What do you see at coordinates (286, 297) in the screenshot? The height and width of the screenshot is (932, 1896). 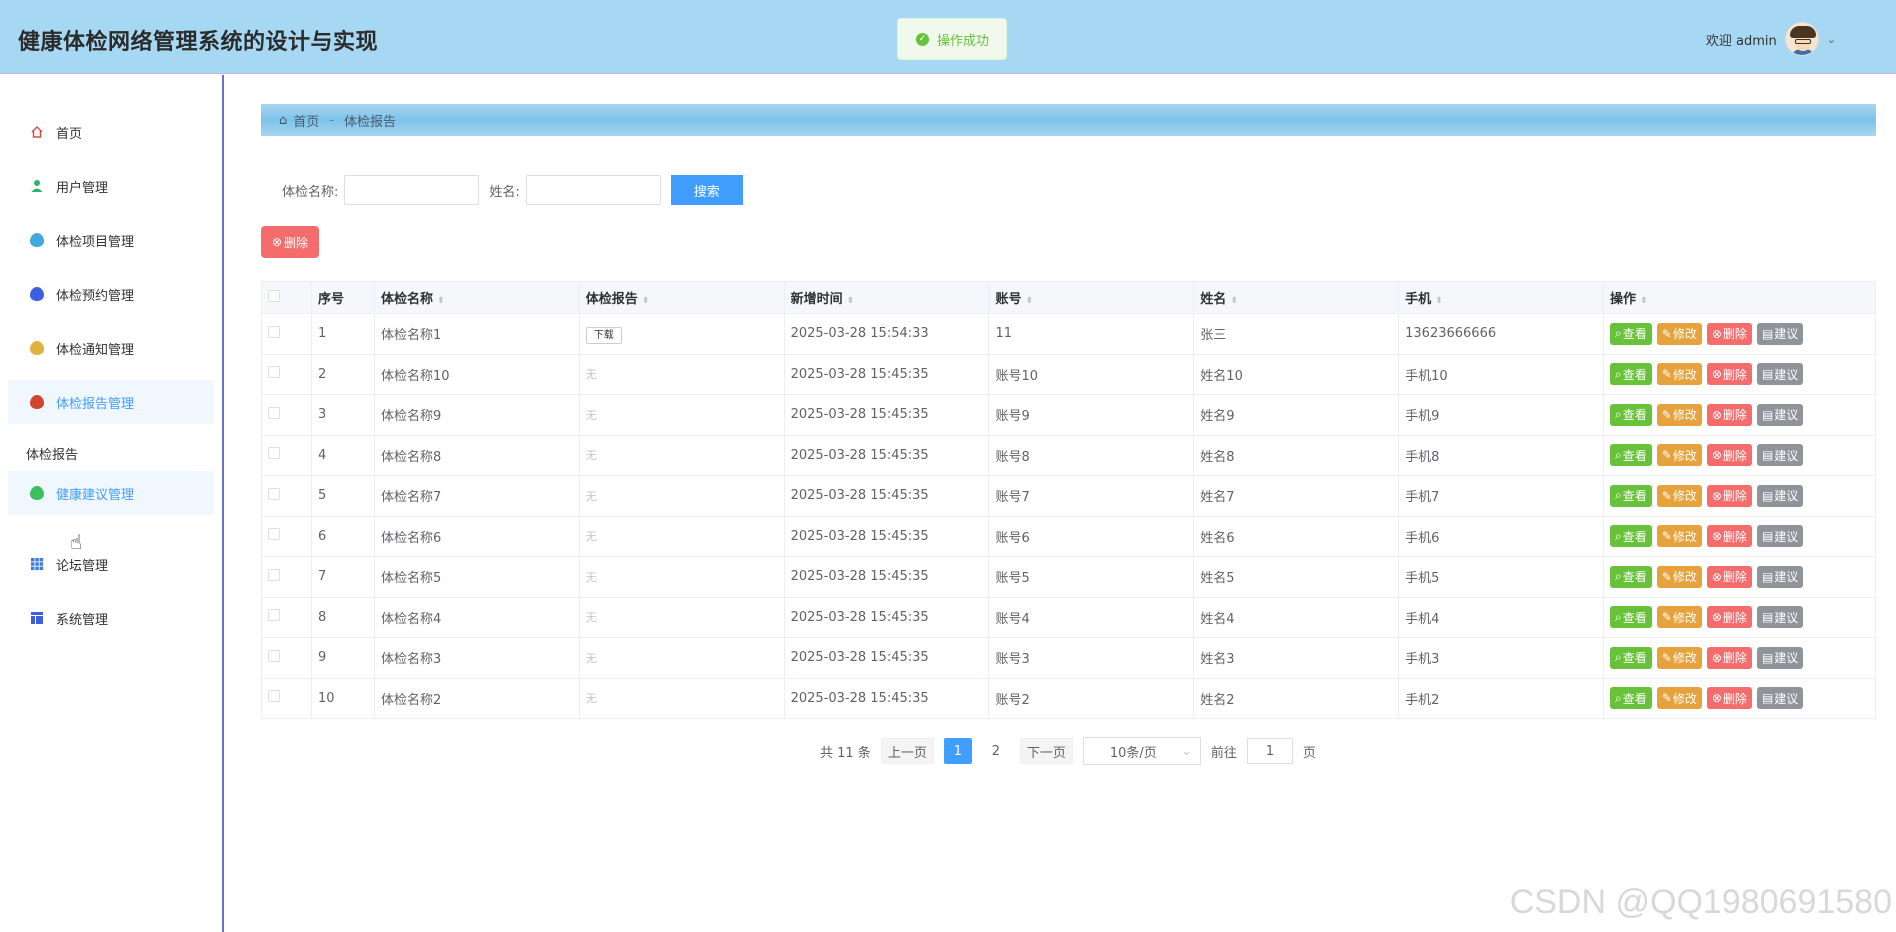 I see `select-all-cell` at bounding box center [286, 297].